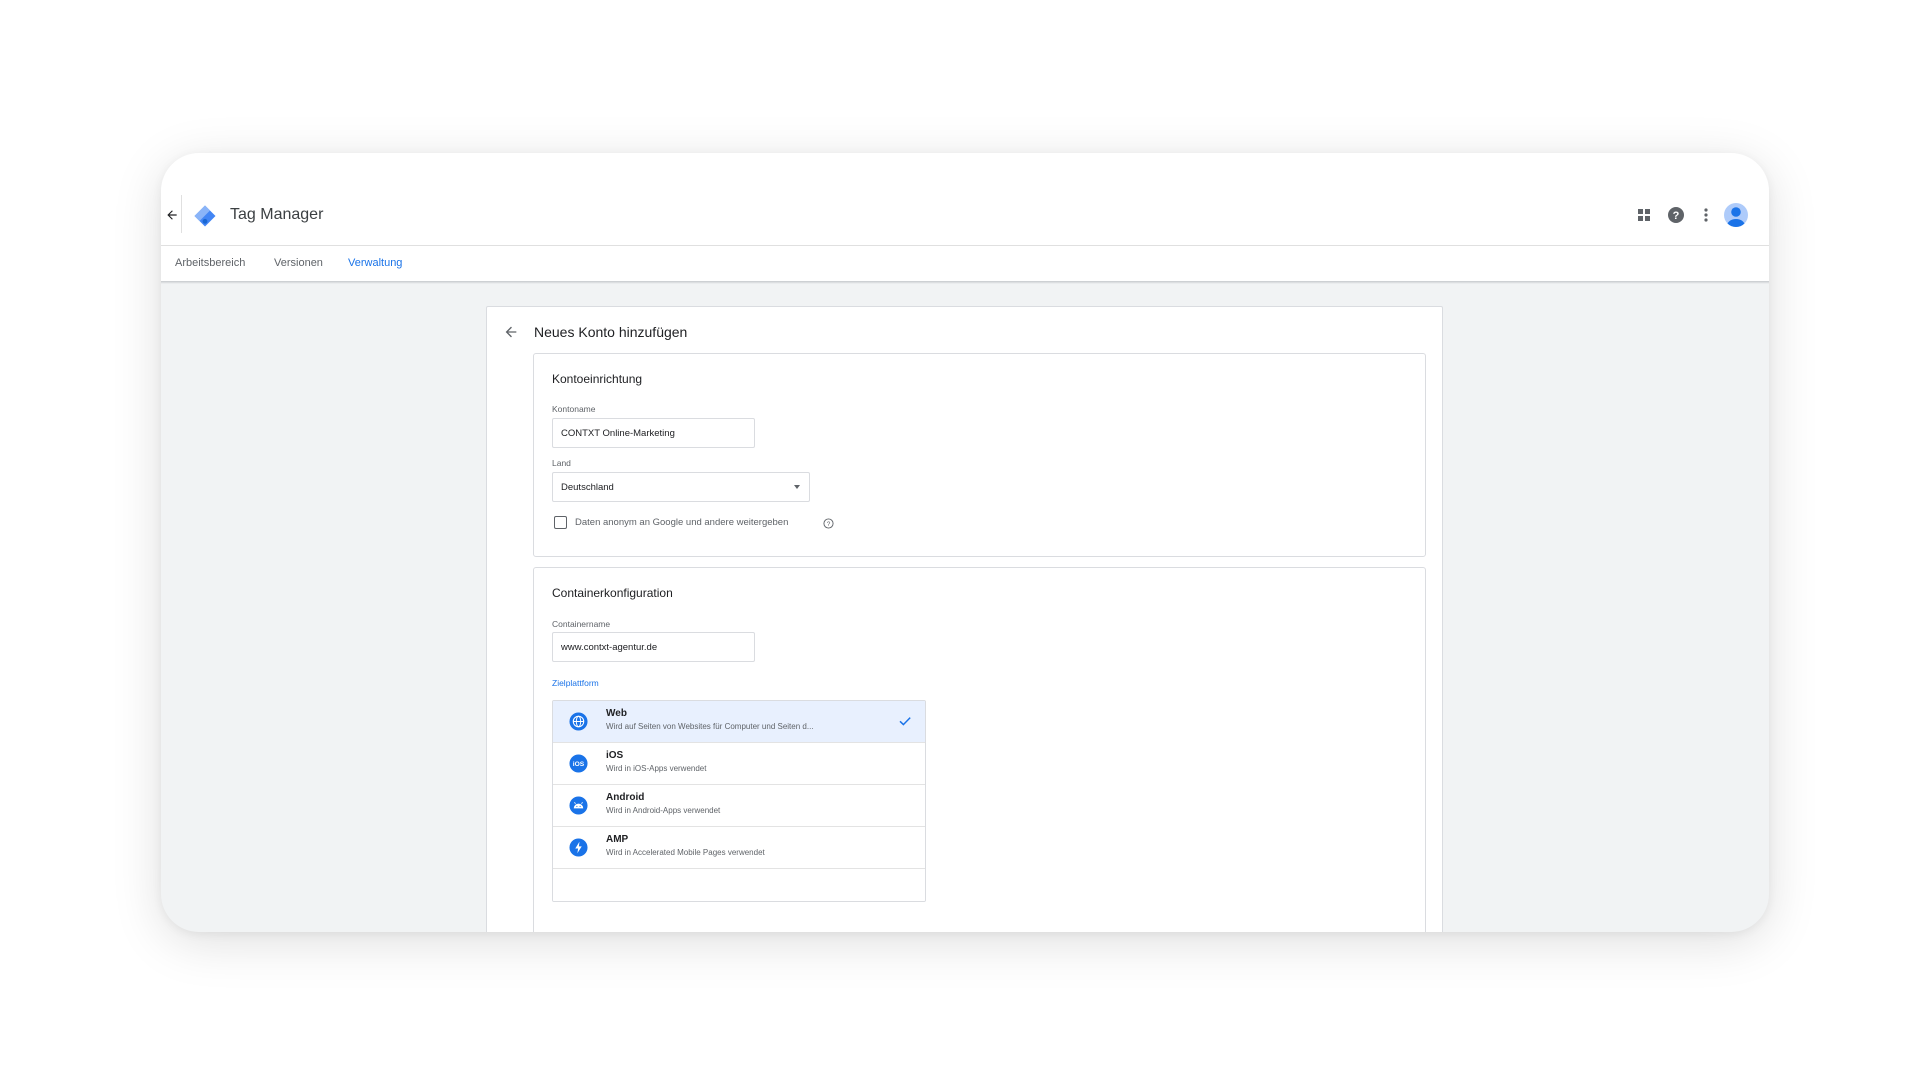 This screenshot has height=1080, width=1920. I want to click on country-select-value: Deutschland, so click(587, 487).